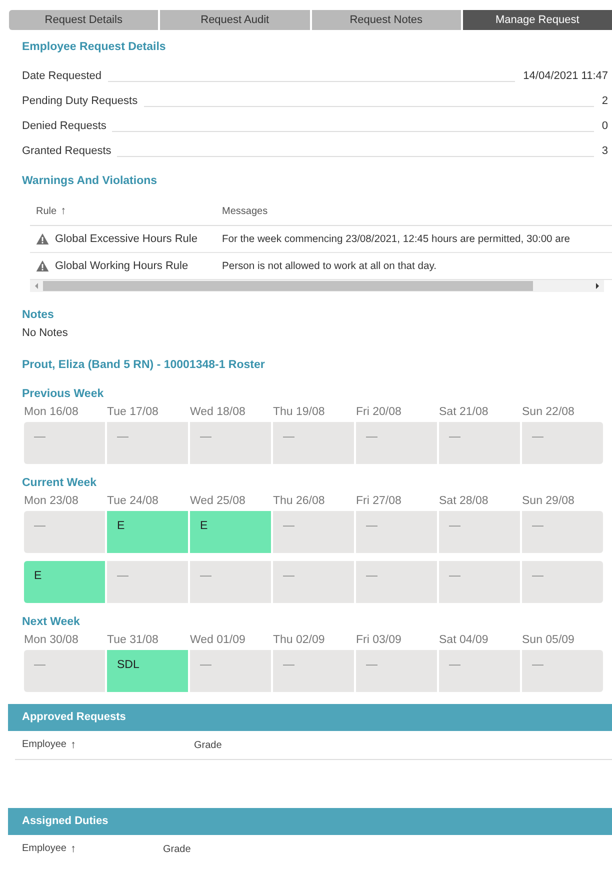 Image resolution: width=612 pixels, height=896 pixels. I want to click on field-value: 3, so click(605, 151).